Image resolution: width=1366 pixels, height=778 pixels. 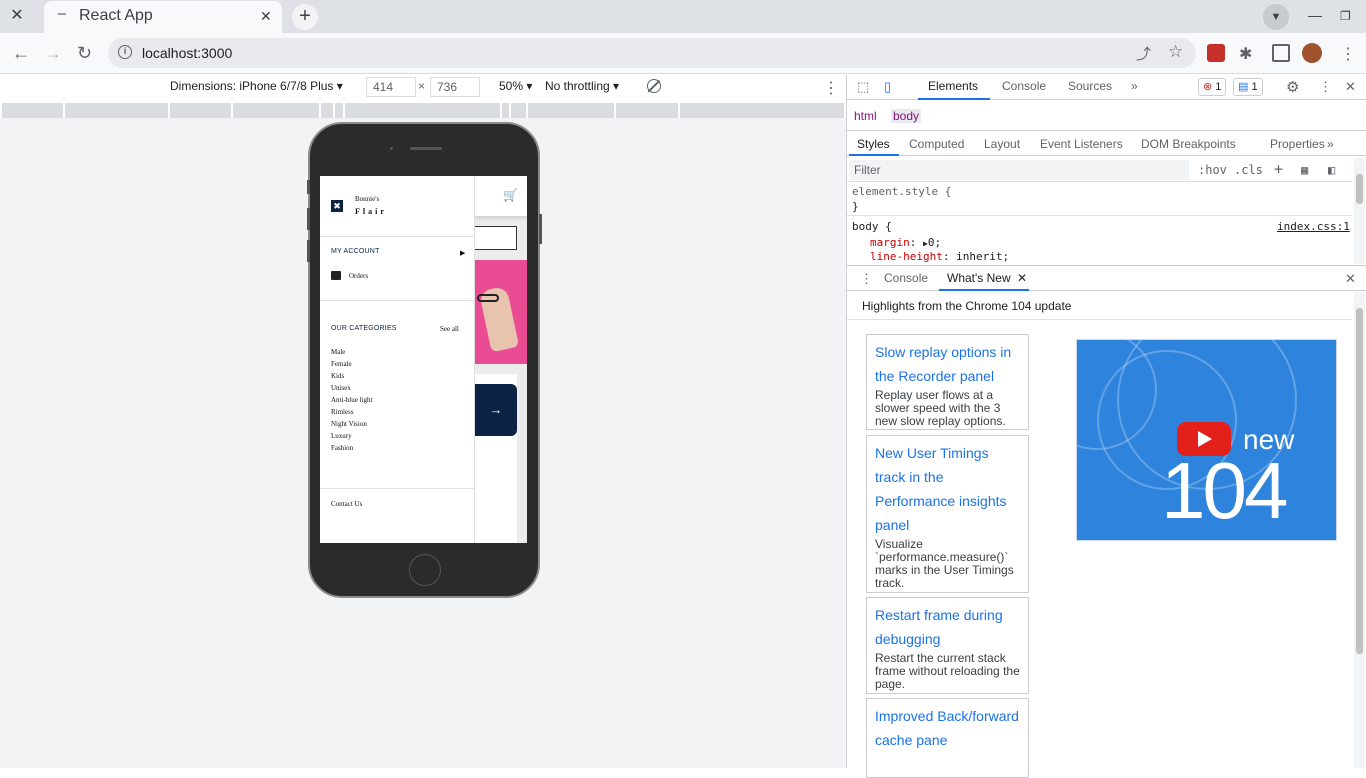 I want to click on new-tab-button: +, so click(x=305, y=17).